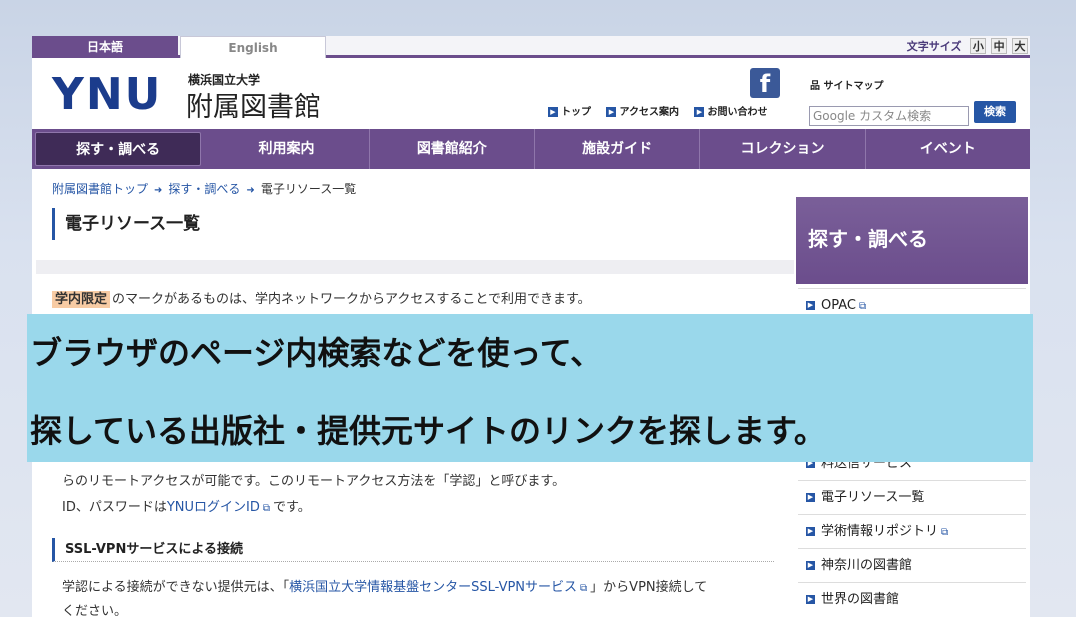  What do you see at coordinates (912, 531) in the screenshot?
I see `sidebar-item-repository: ▶ 学術情報リポジトリ ⧉` at bounding box center [912, 531].